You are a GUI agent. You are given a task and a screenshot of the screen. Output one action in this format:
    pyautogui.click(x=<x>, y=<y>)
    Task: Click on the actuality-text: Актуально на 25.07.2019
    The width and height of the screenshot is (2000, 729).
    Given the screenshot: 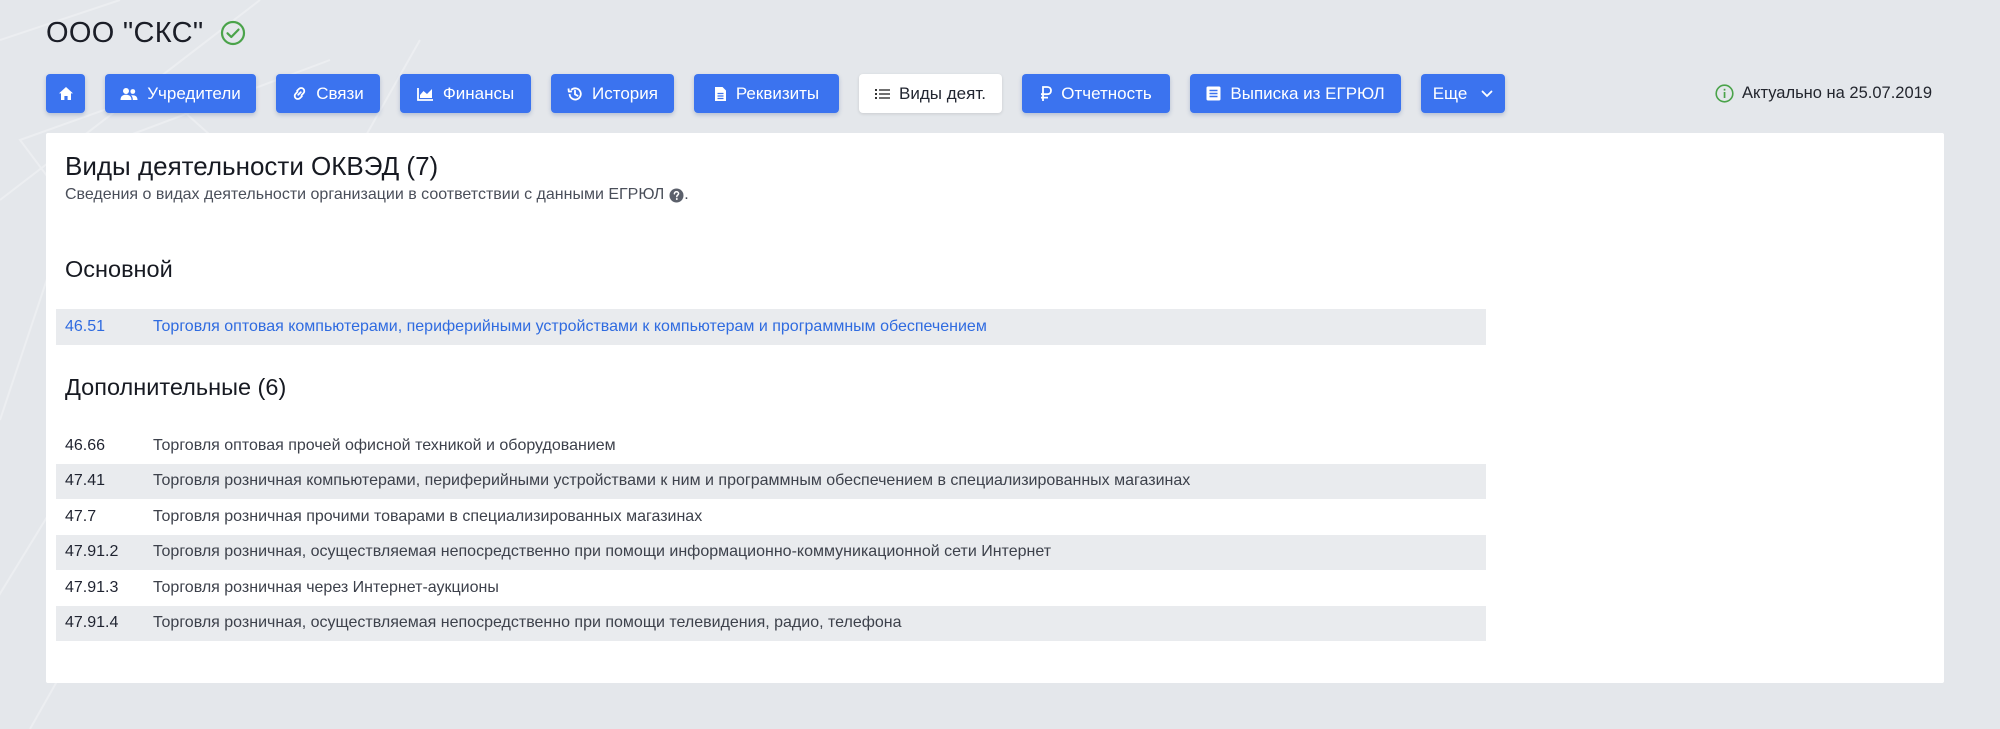 What is the action you would take?
    pyautogui.click(x=1837, y=93)
    